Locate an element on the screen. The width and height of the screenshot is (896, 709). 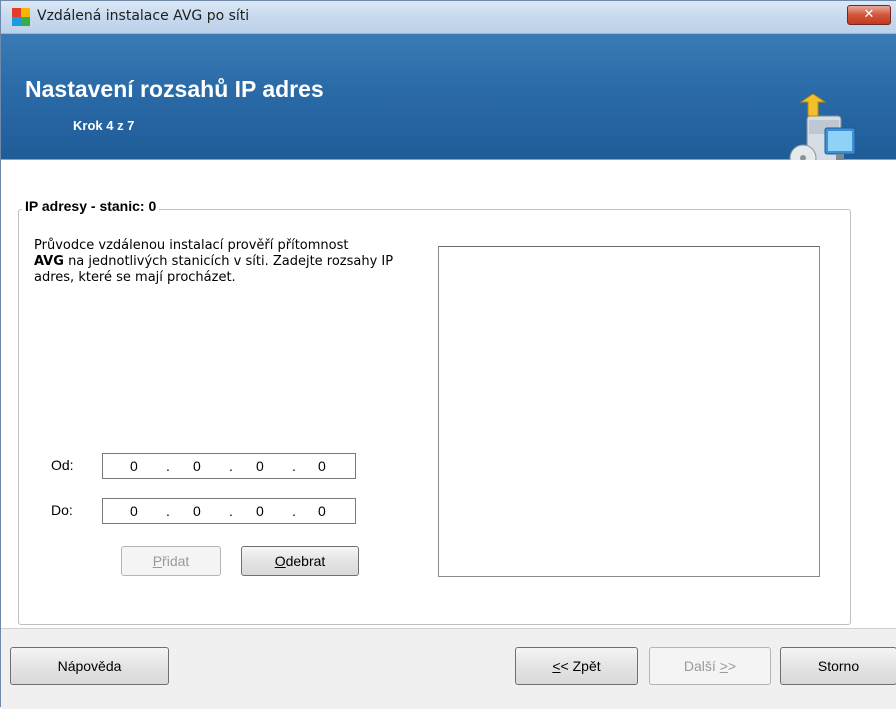
window-title: Vzdálená instalace AVG po síti is located at coordinates (143, 16).